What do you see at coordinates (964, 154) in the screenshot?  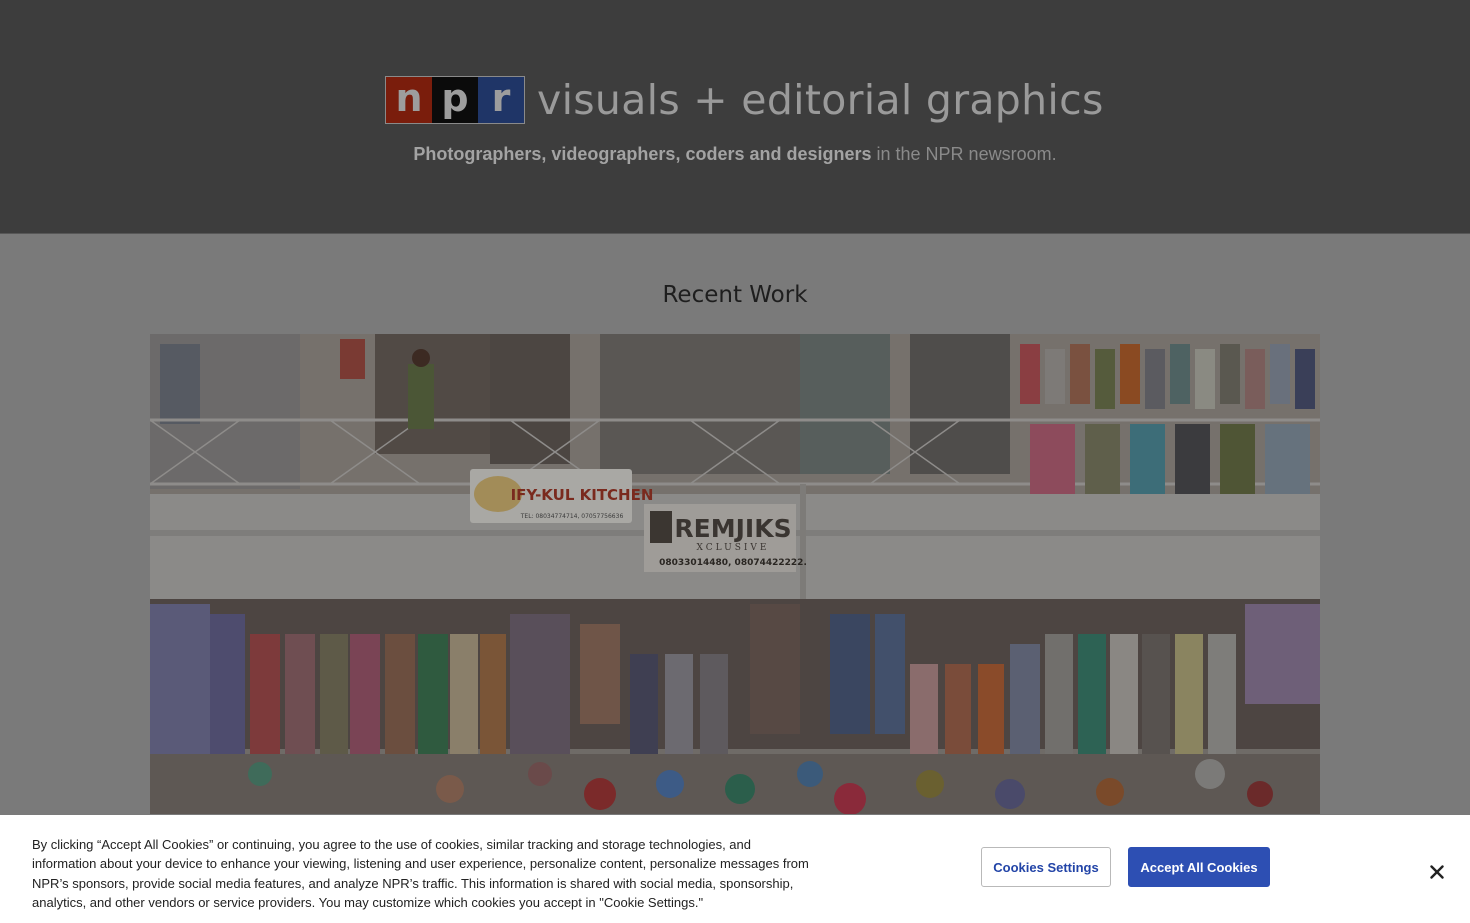 I see `tagline-rest: in the NPR newsroom.` at bounding box center [964, 154].